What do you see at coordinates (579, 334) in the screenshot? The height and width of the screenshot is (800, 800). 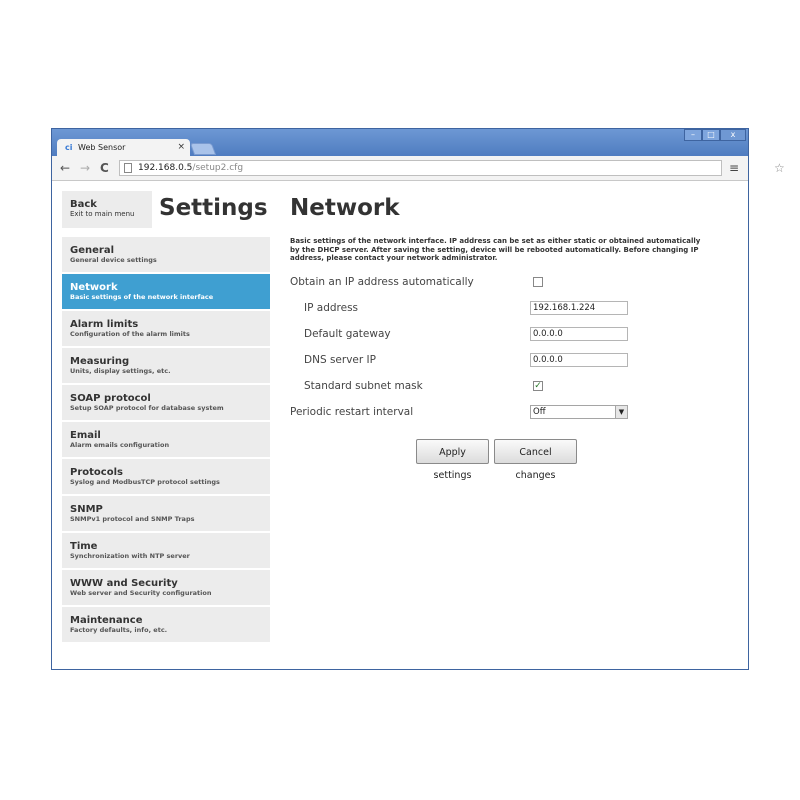 I see `gateway-input: 0.0.0.0` at bounding box center [579, 334].